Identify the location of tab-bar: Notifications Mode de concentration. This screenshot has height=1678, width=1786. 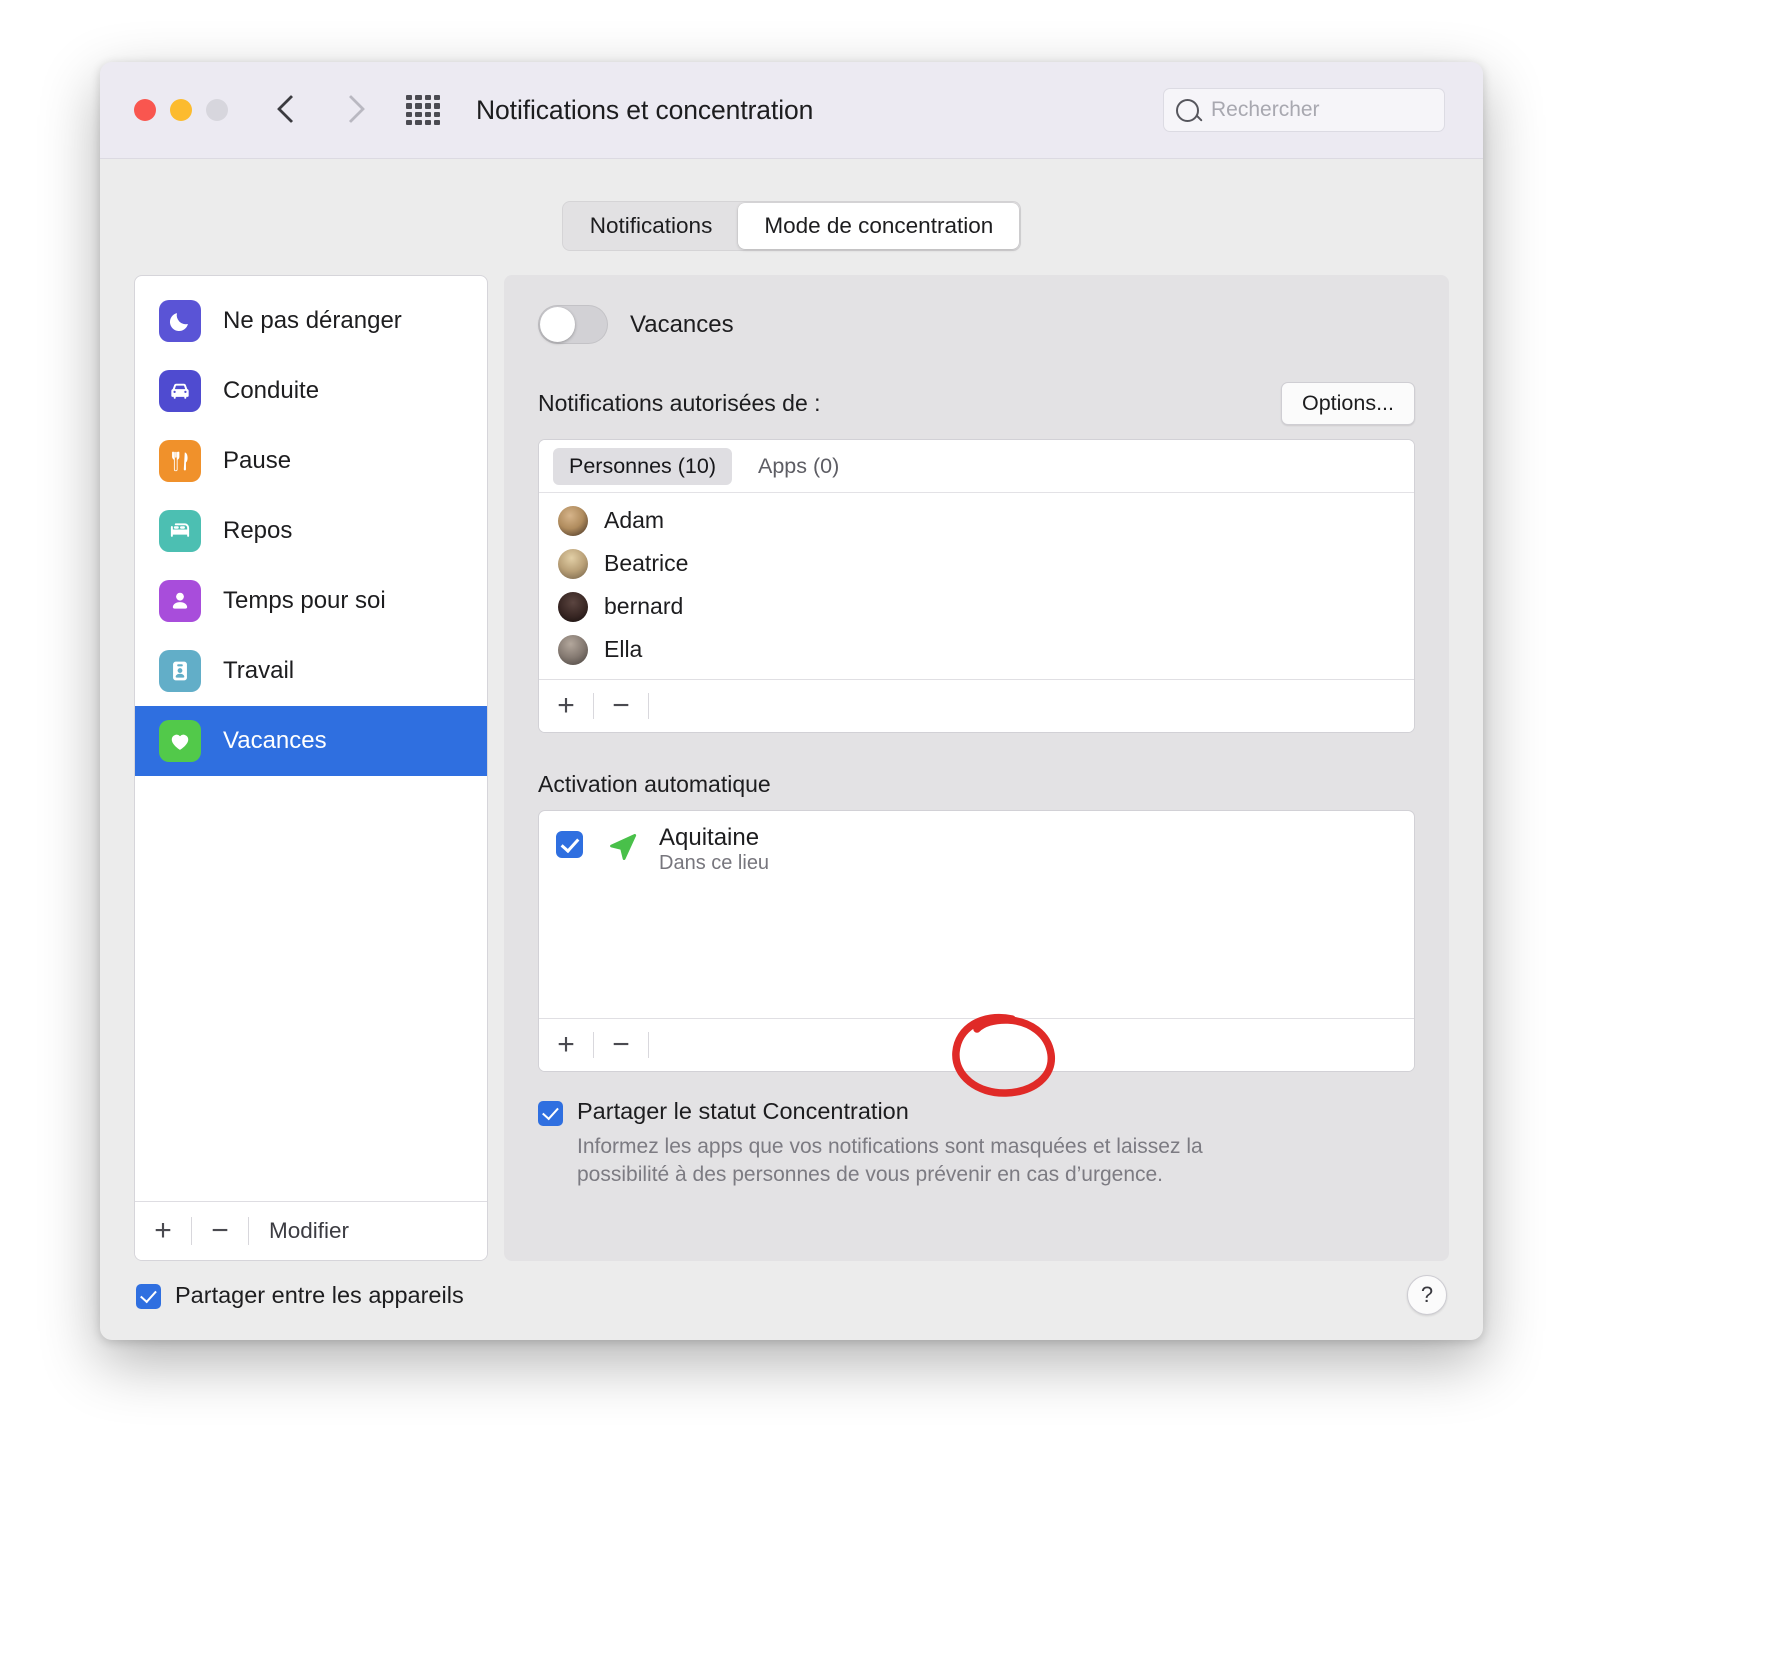
(791, 226).